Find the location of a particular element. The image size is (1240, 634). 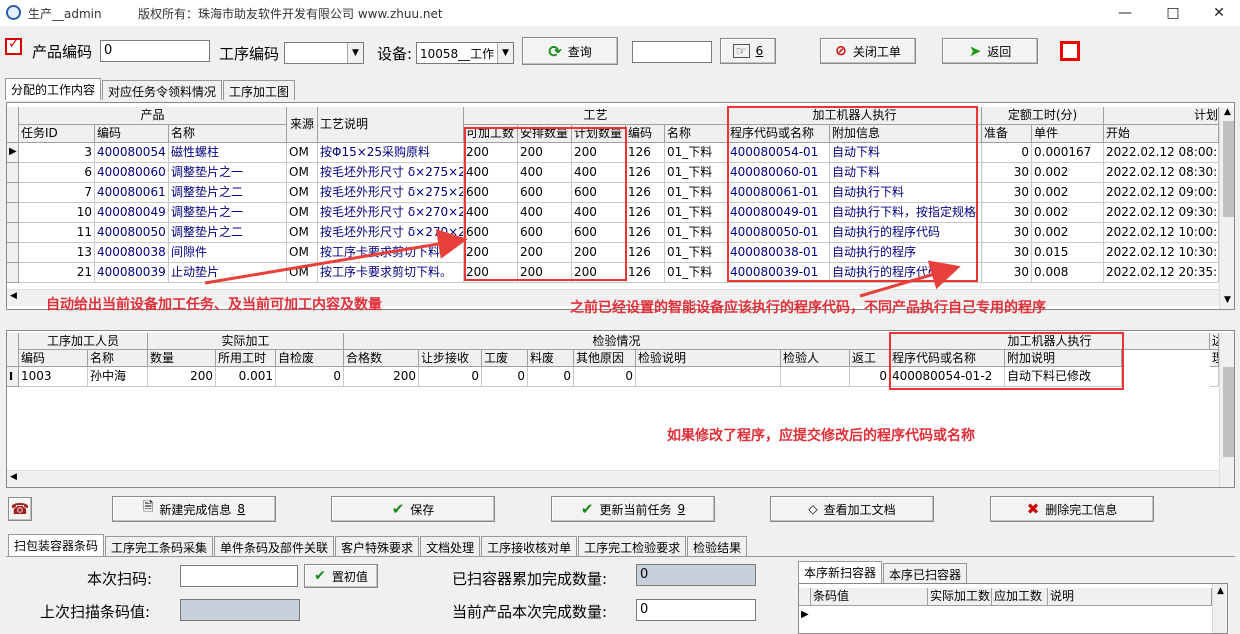

minimize-icon: — is located at coordinates (1125, 13).